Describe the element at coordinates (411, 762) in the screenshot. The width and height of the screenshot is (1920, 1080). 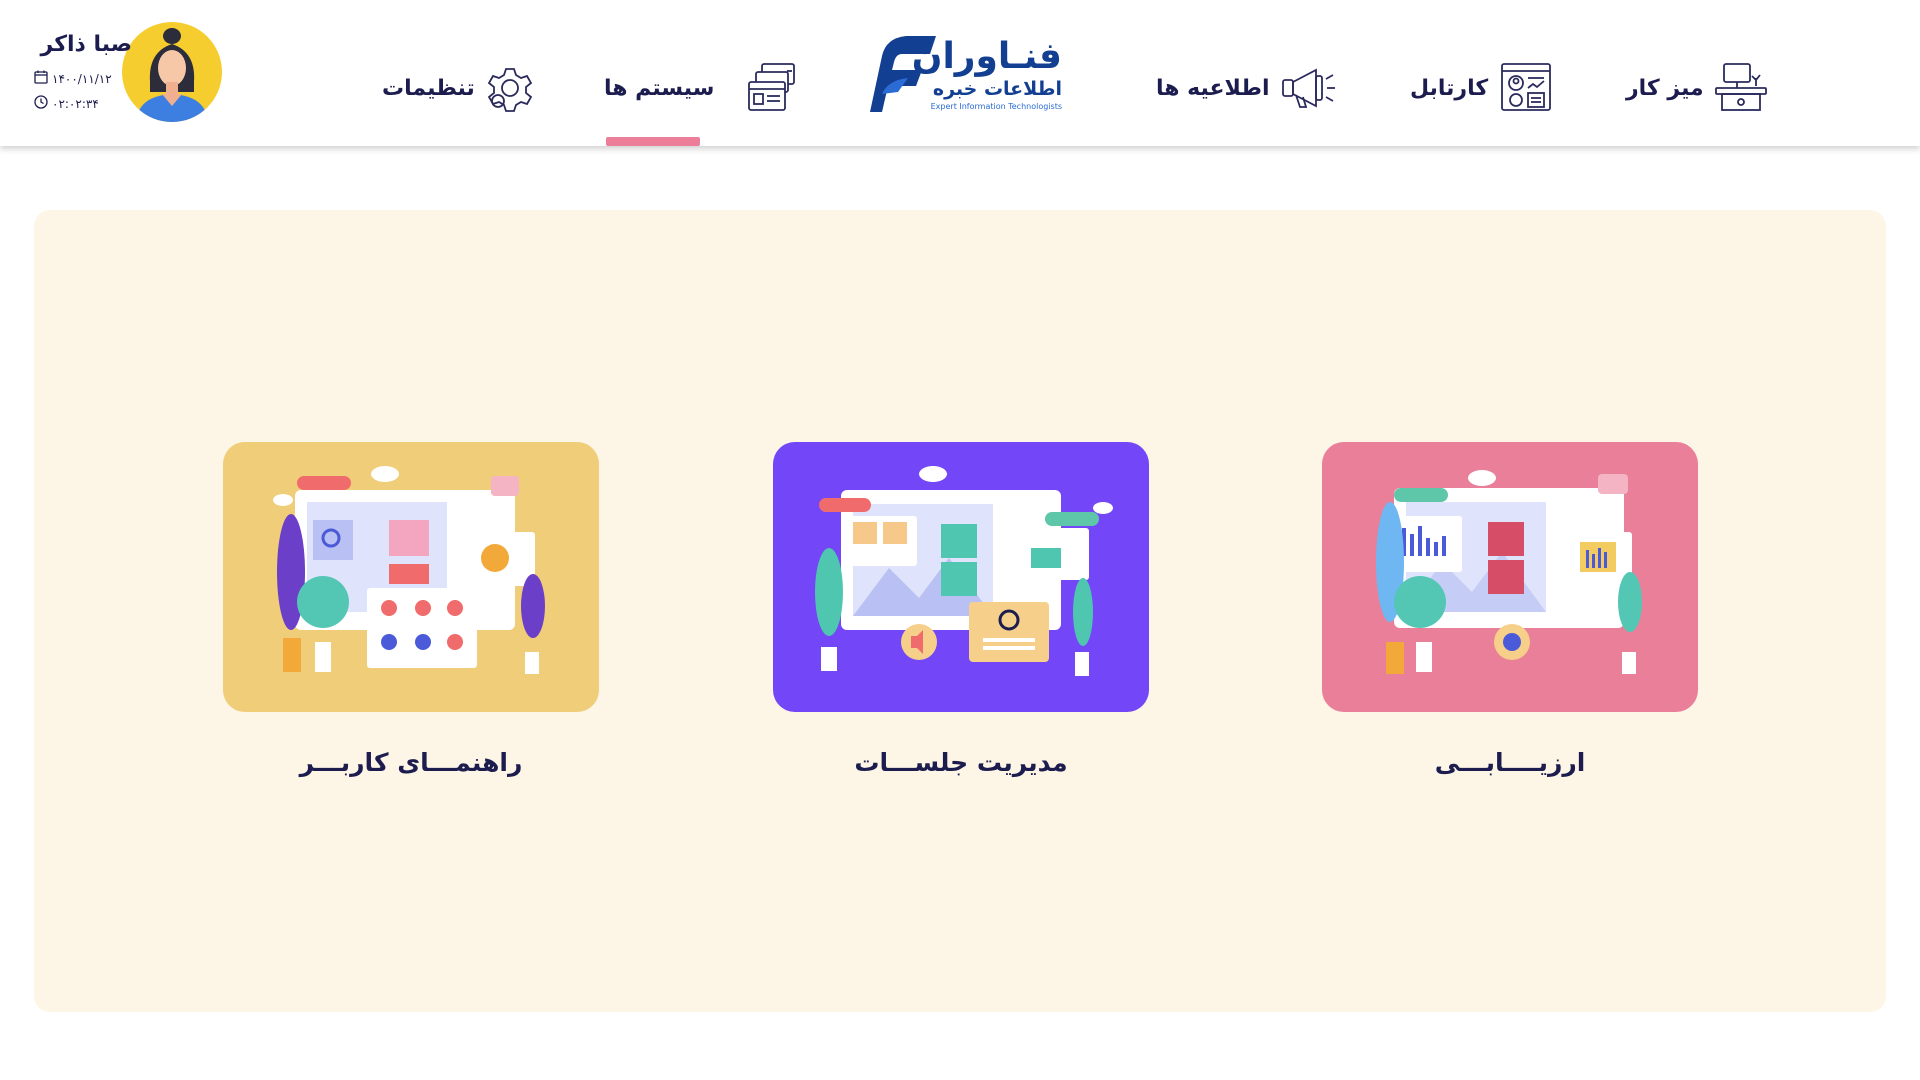
I see `card-user-guide-label: راهنمـــای کاربـــر` at that location.